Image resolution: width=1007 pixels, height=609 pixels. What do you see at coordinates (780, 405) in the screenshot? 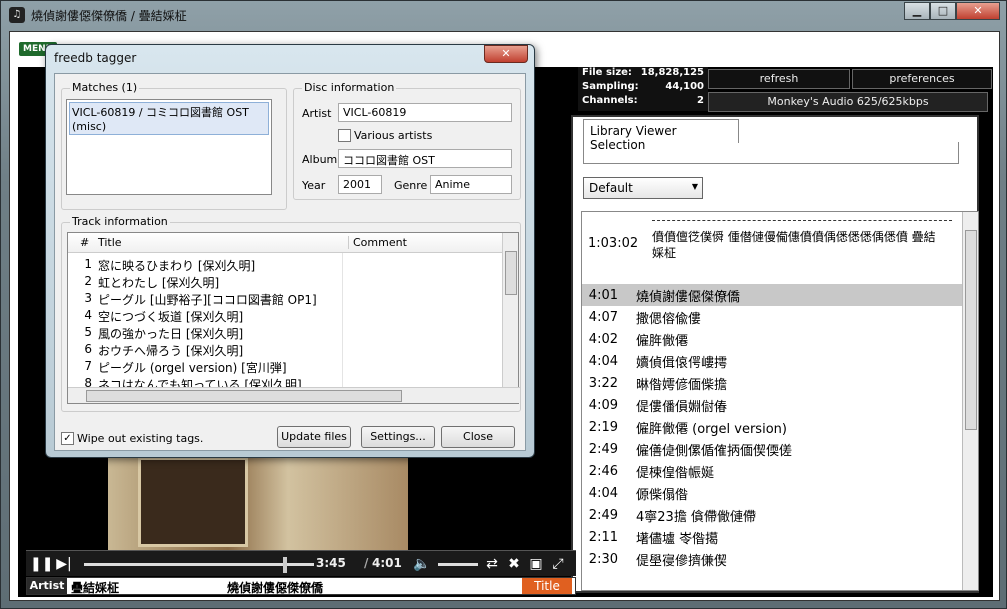
I see `playlist-row: 4:09 偍僂僠傊婣傠偆` at bounding box center [780, 405].